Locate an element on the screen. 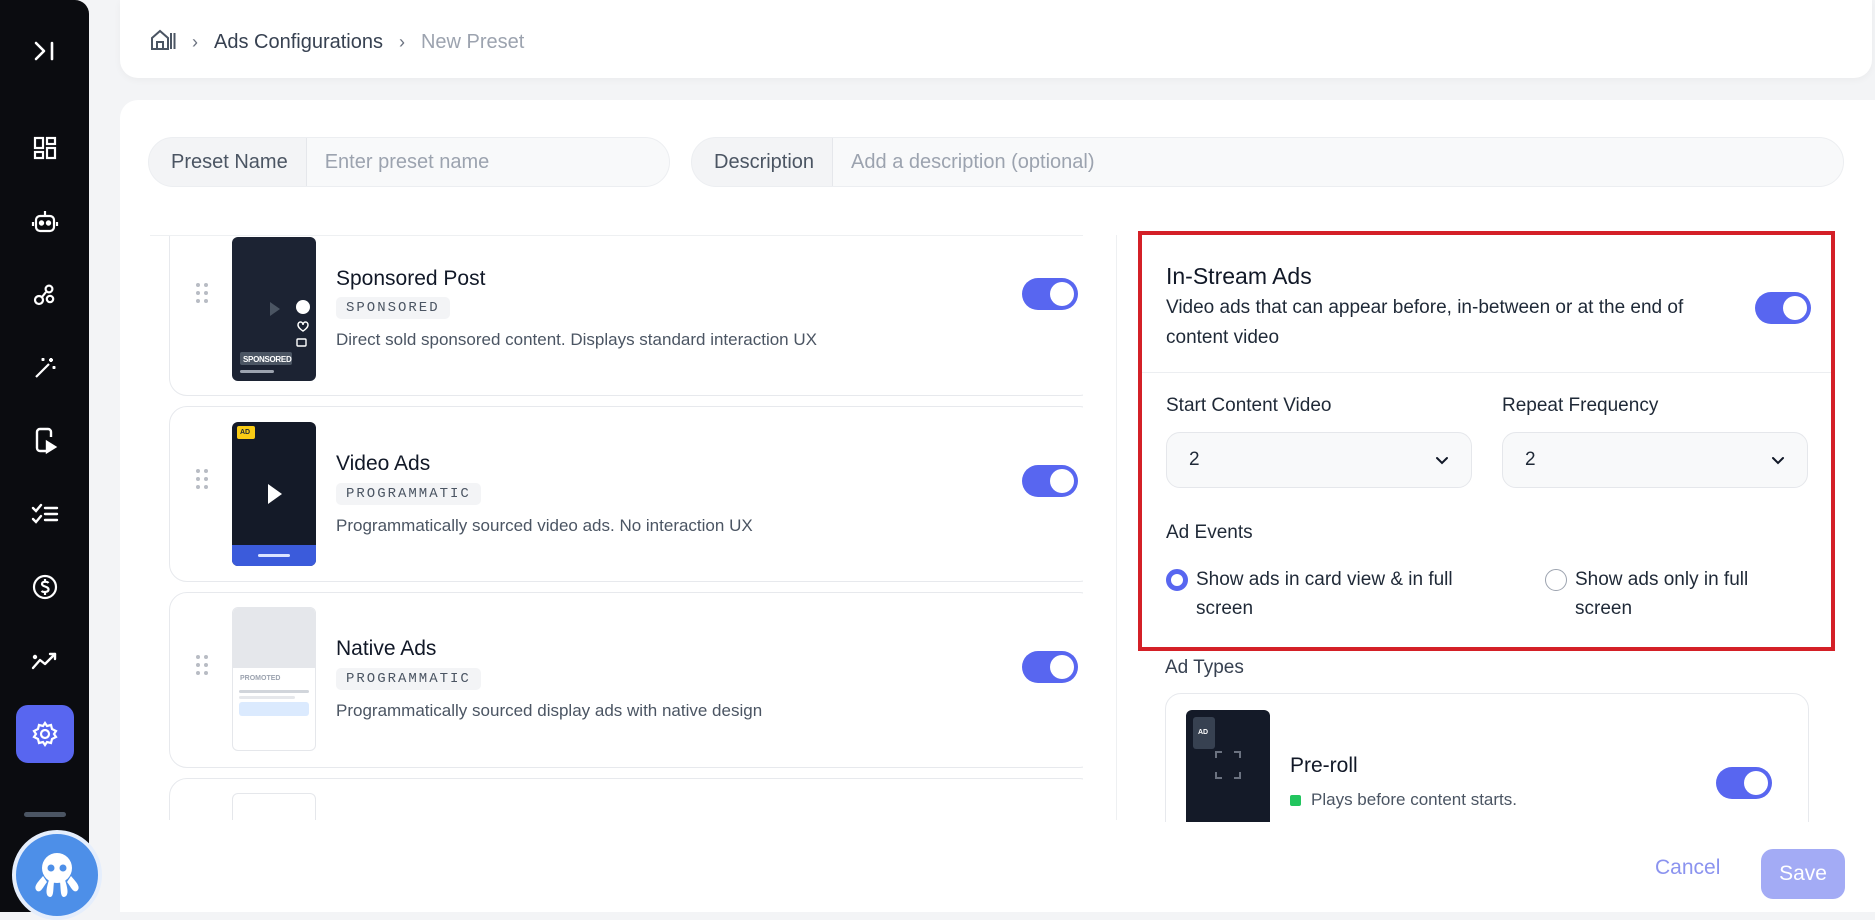 This screenshot has height=920, width=1875. preset-name-group: Preset Name is located at coordinates (409, 162).